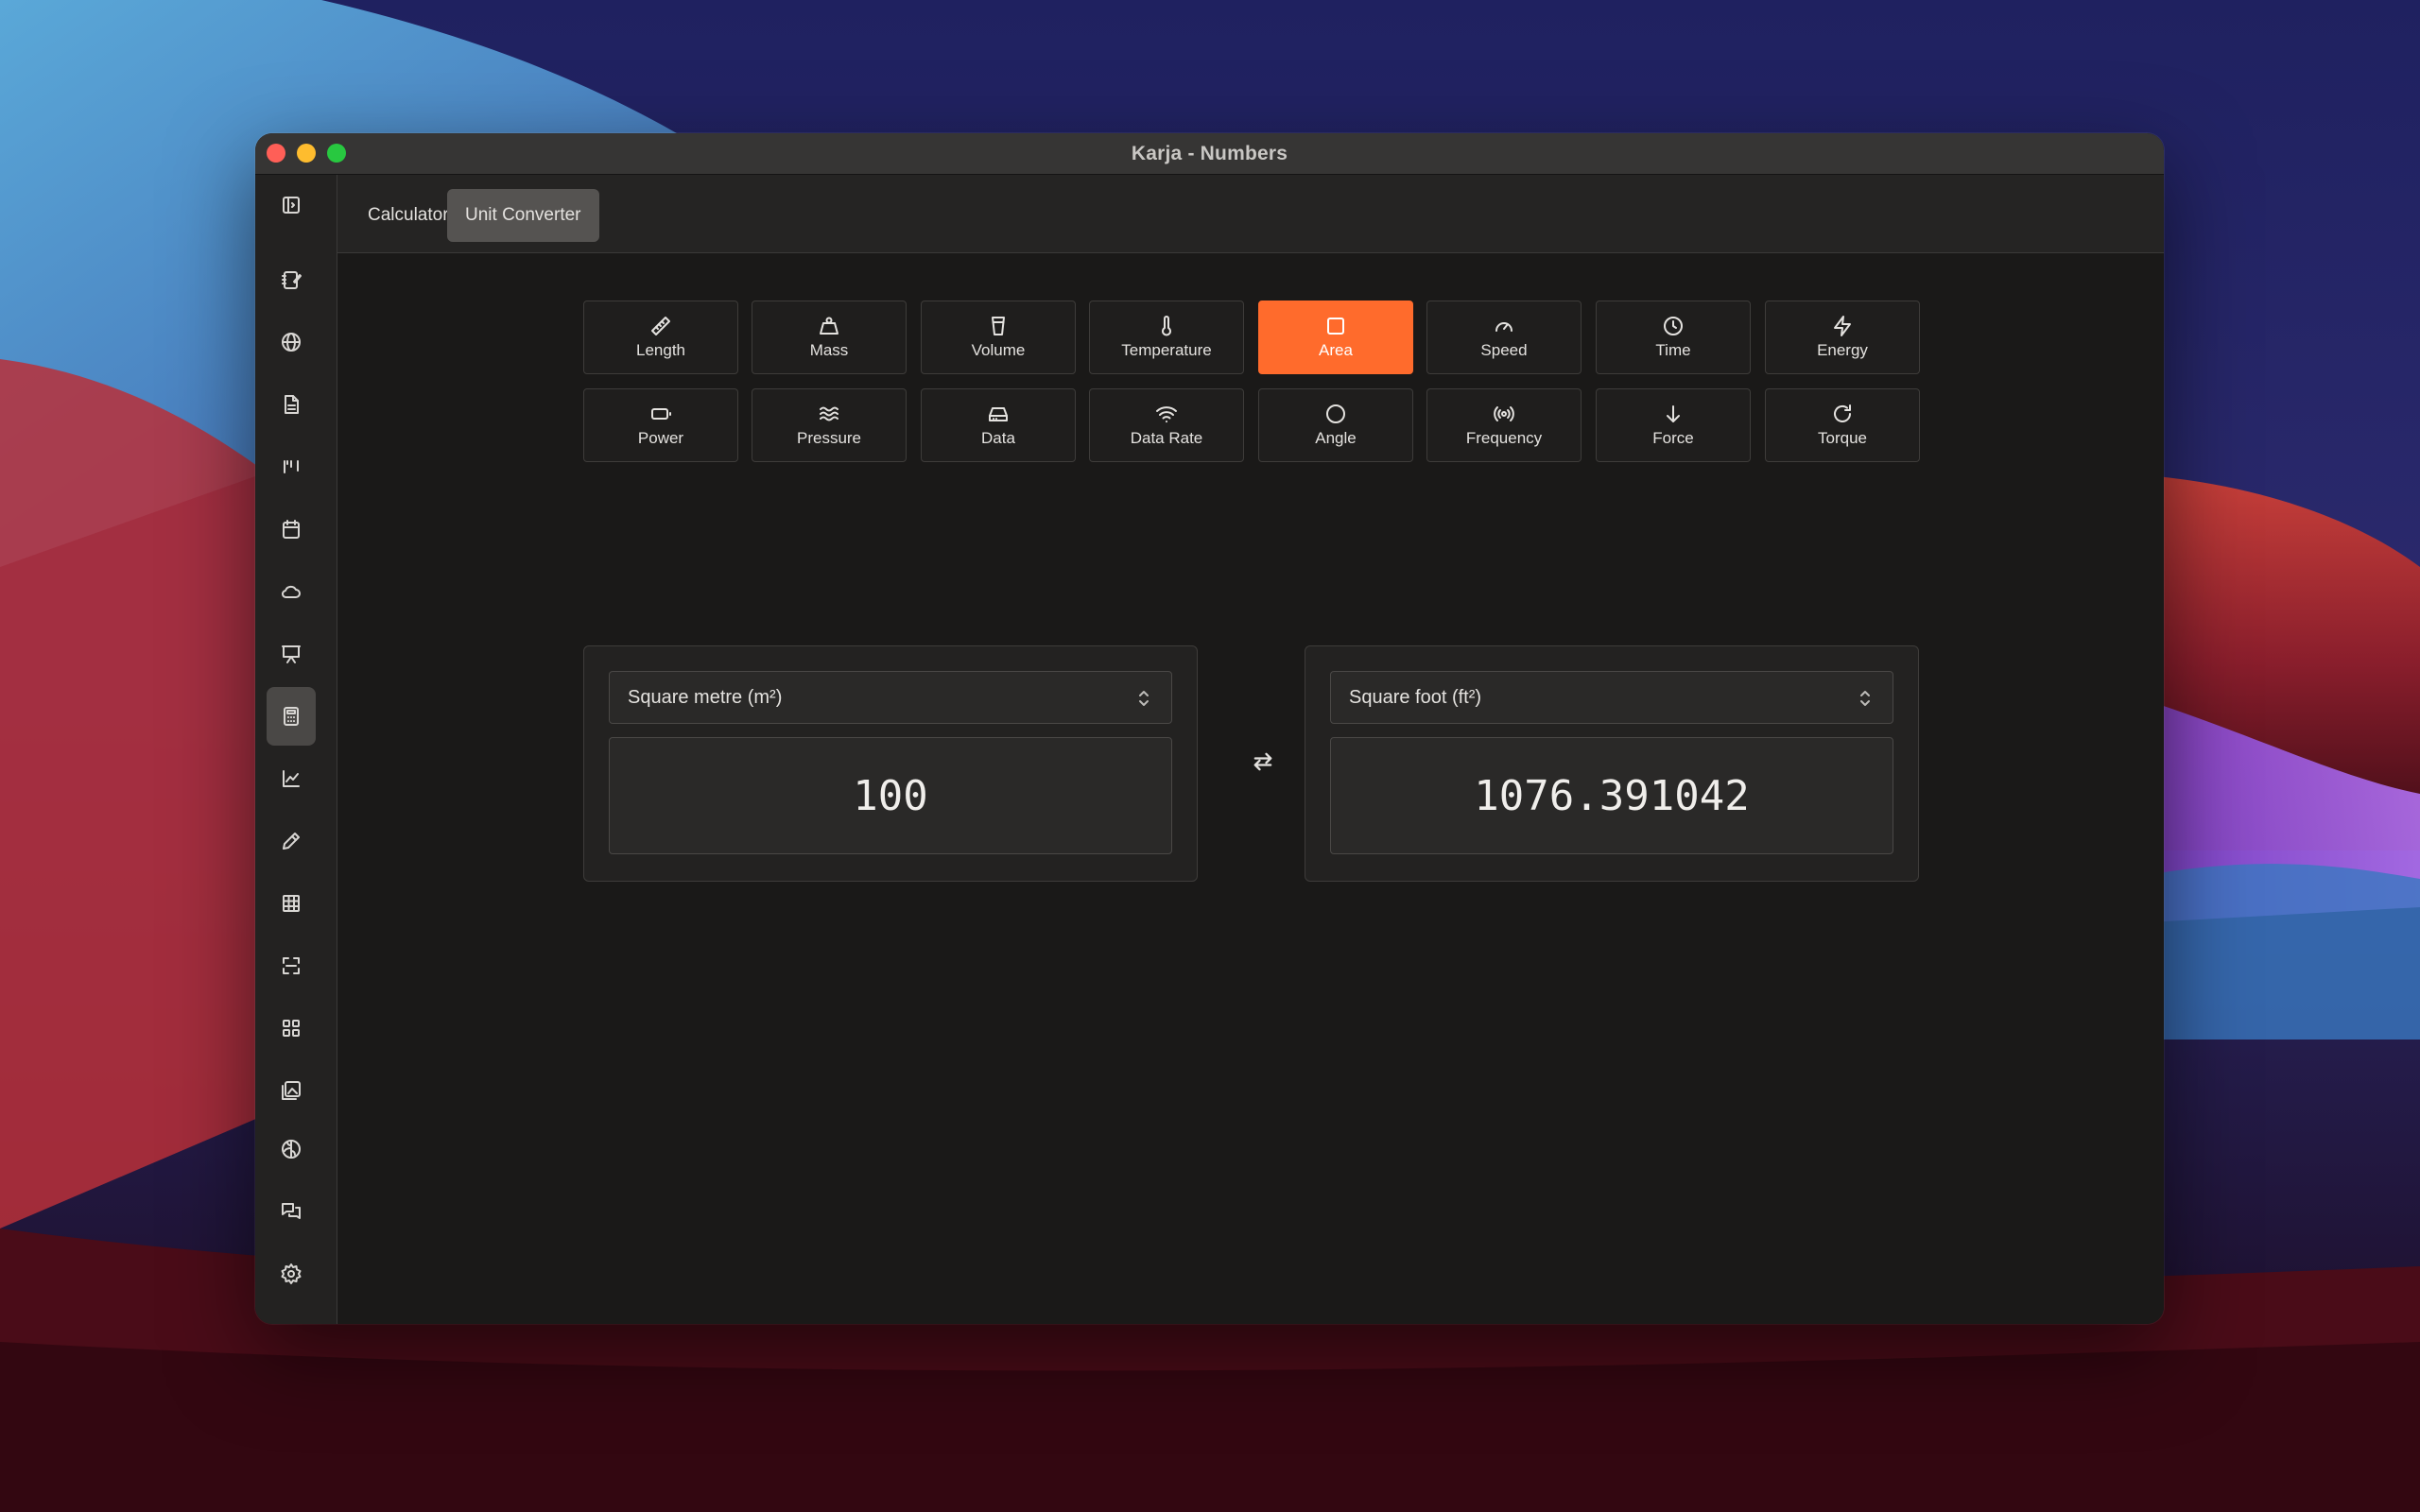 This screenshot has width=2420, height=1512. Describe the element at coordinates (1843, 438) in the screenshot. I see `category-label: Torque` at that location.